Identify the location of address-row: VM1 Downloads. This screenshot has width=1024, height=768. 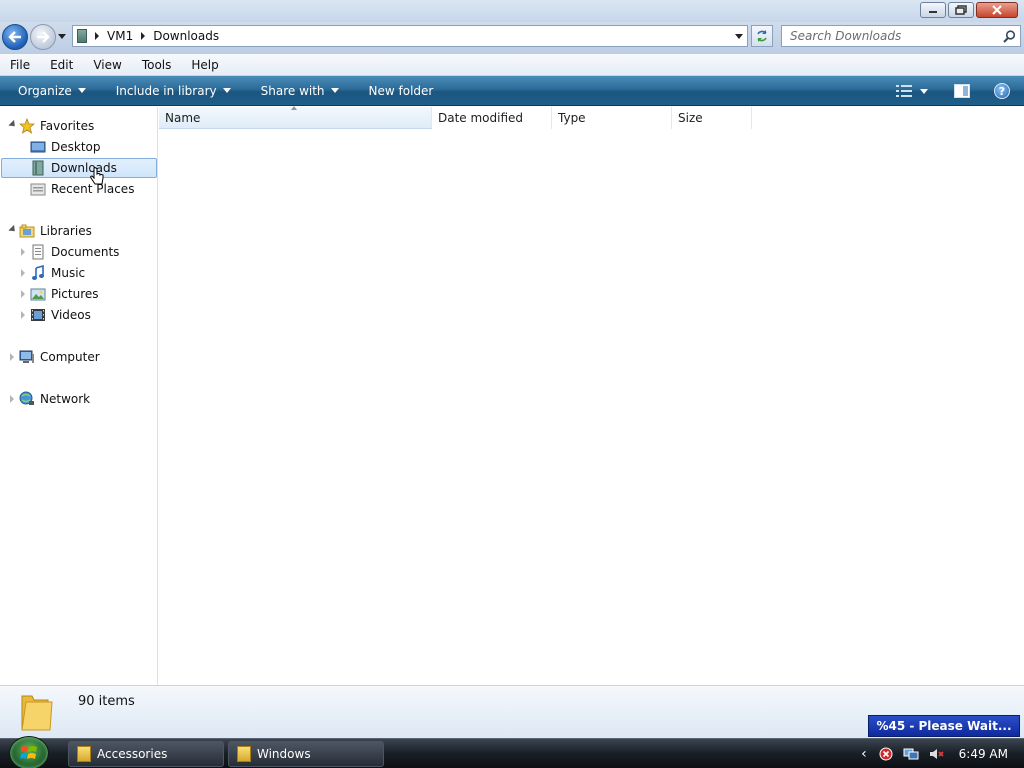
(512, 38).